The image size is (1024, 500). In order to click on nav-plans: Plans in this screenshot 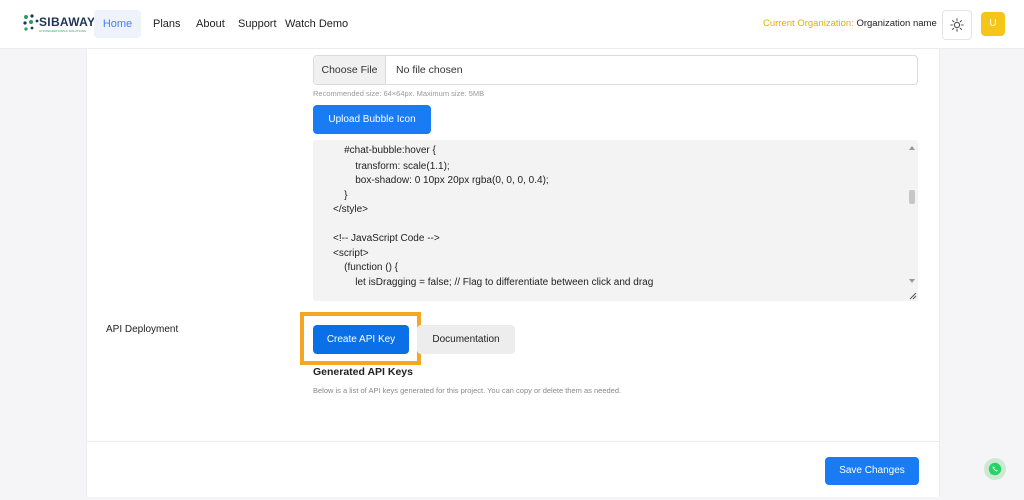, I will do `click(167, 24)`.